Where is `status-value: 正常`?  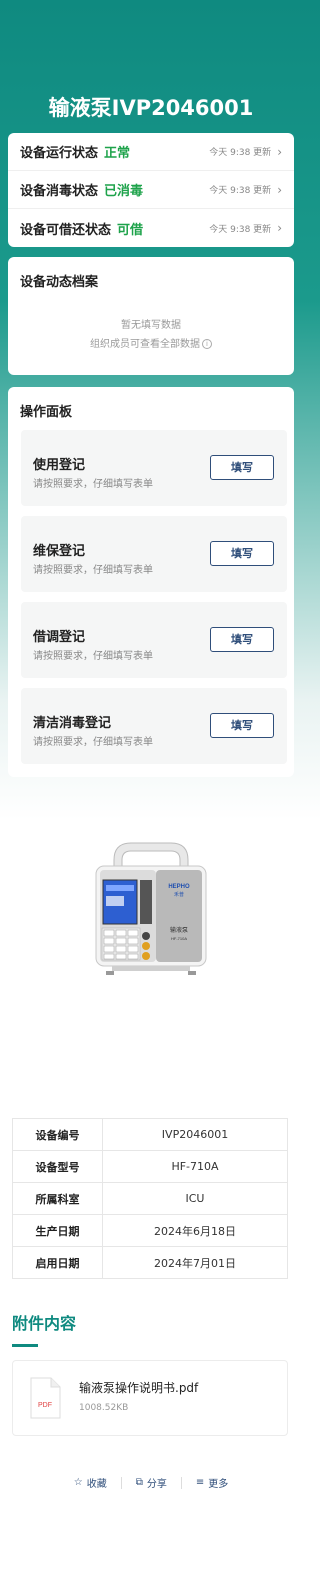 status-value: 正常 is located at coordinates (117, 153).